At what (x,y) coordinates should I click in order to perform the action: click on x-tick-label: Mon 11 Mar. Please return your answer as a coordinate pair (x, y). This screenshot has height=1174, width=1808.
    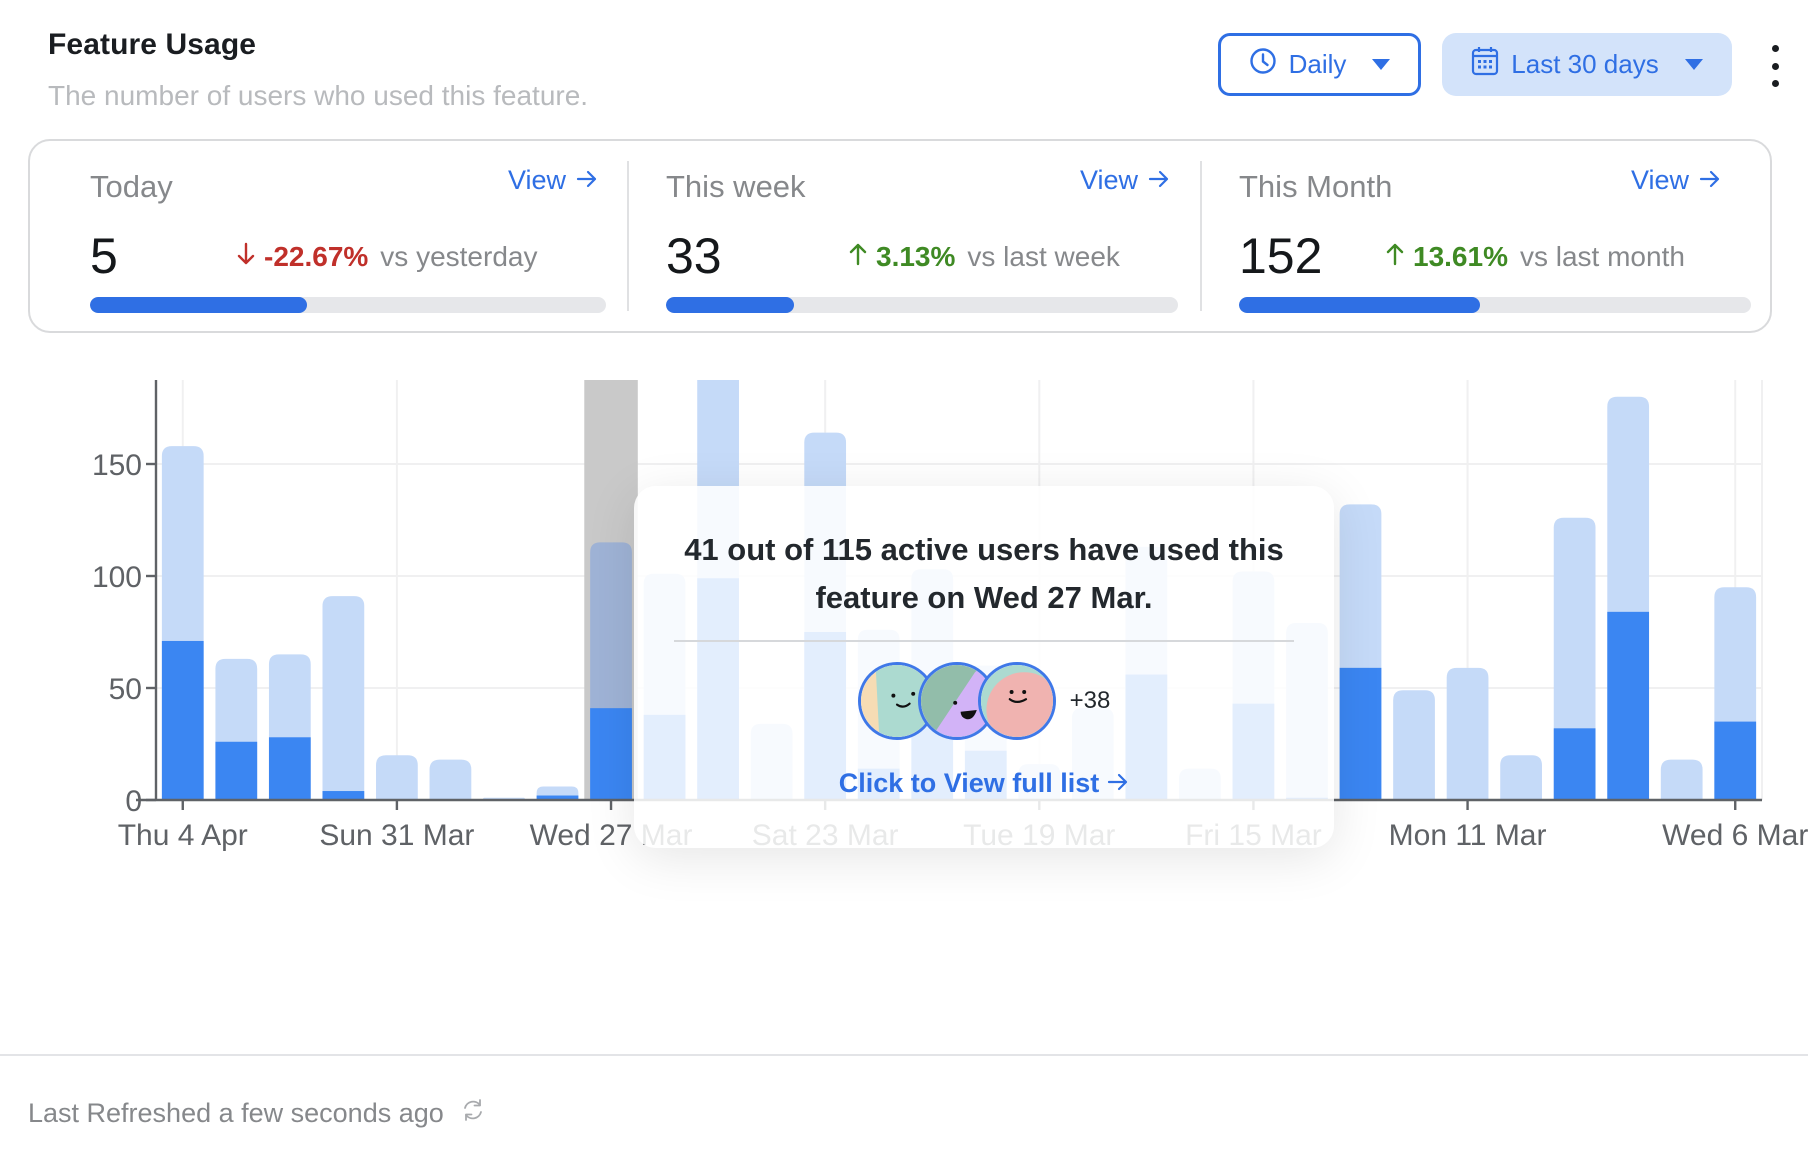
    Looking at the image, I should click on (1468, 835).